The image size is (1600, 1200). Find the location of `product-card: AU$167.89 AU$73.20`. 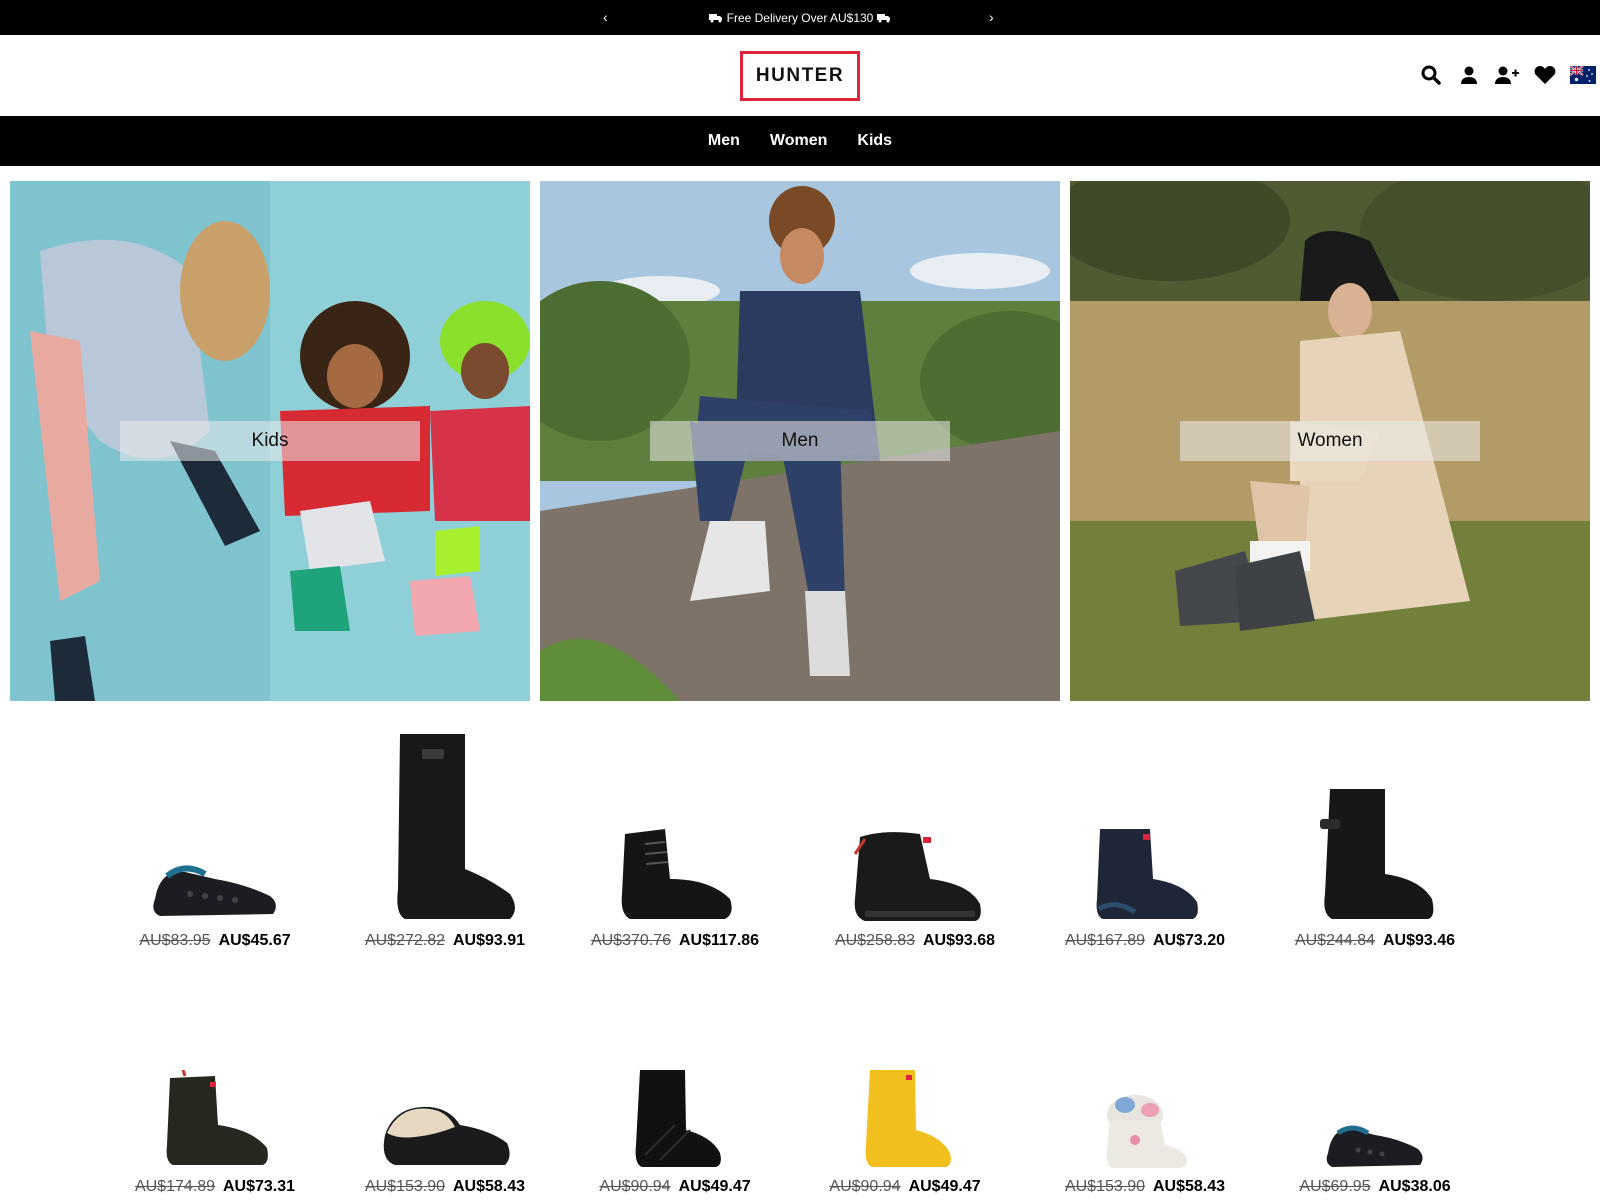

product-card: AU$167.89 AU$73.20 is located at coordinates (1145, 832).